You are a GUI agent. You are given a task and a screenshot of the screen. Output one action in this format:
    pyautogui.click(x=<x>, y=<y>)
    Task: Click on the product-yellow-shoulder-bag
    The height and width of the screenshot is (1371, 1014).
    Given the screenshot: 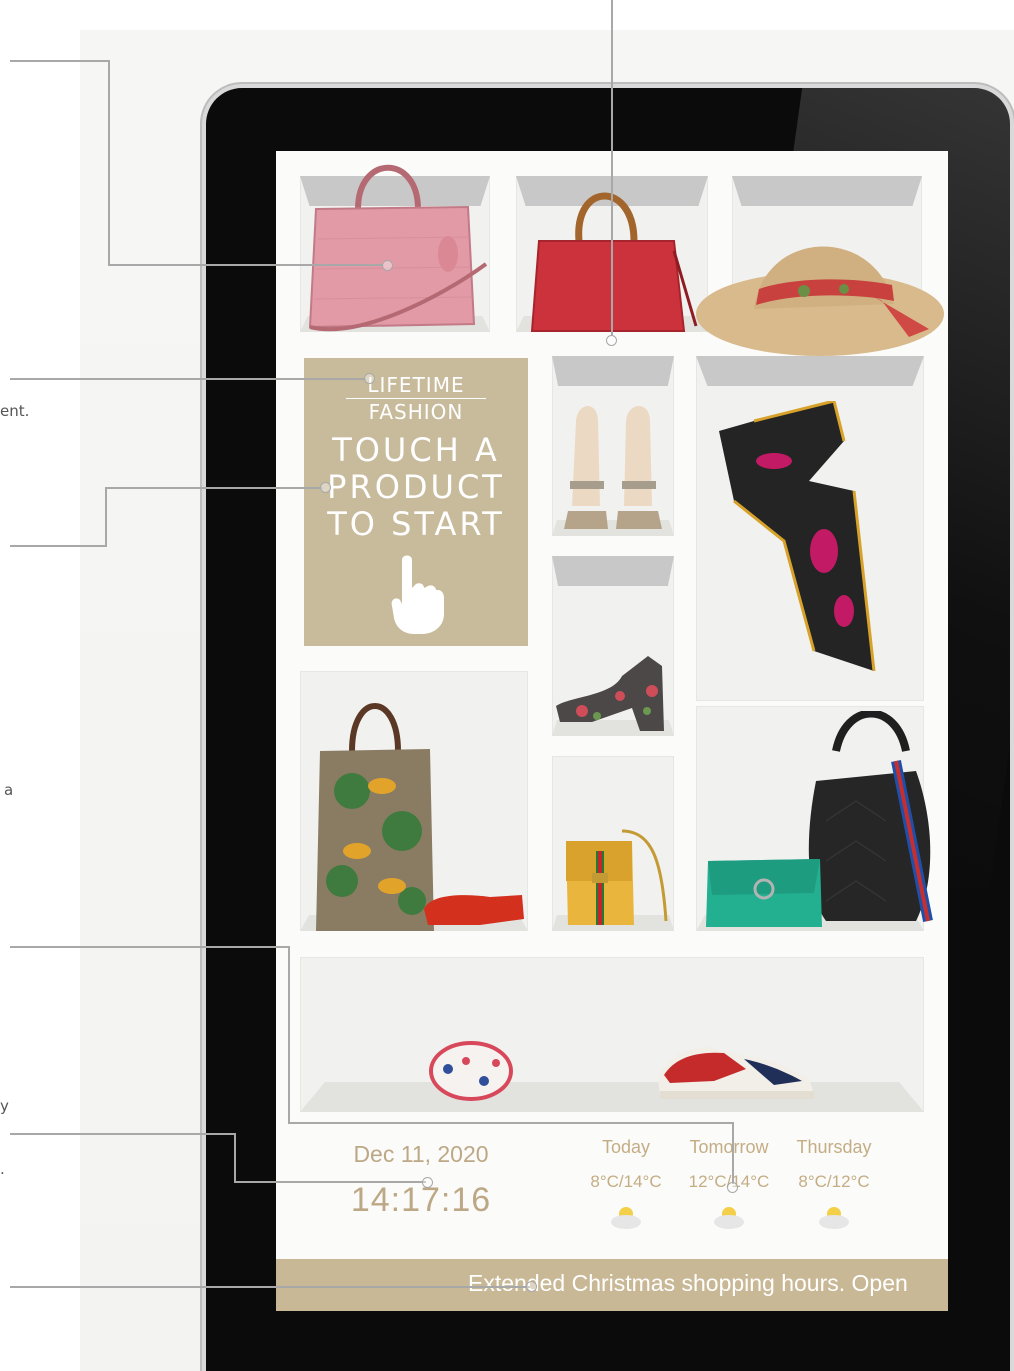 What is the action you would take?
    pyautogui.click(x=617, y=876)
    